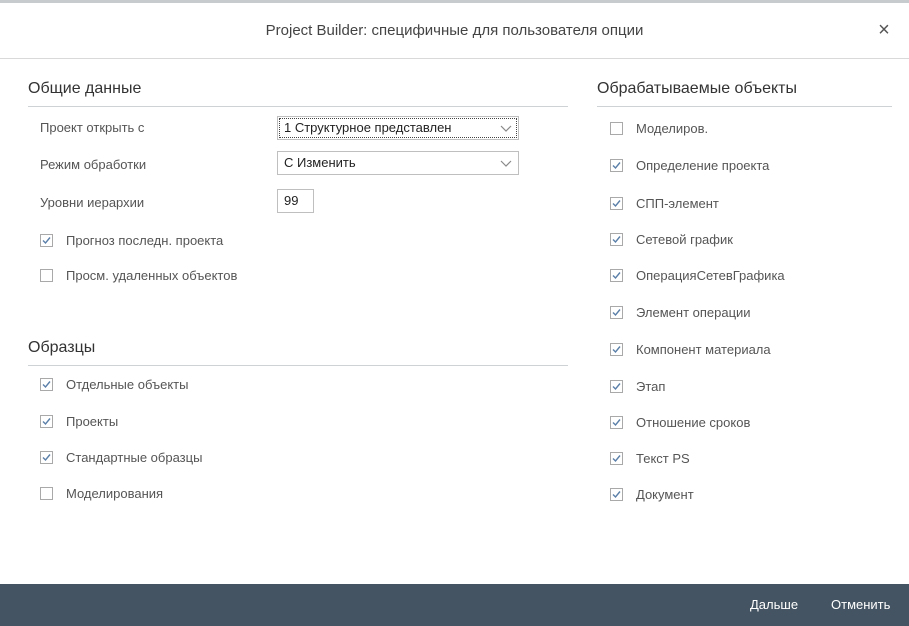 The height and width of the screenshot is (626, 909). What do you see at coordinates (884, 30) in the screenshot?
I see `close-icon: ×` at bounding box center [884, 30].